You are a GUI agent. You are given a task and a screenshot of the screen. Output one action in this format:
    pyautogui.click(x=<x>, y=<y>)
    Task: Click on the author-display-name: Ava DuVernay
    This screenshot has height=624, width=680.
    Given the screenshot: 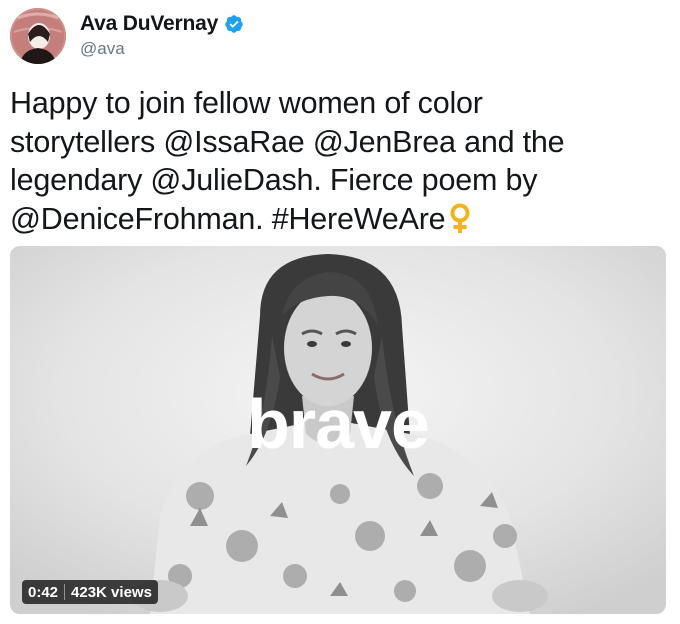 What is the action you would take?
    pyautogui.click(x=149, y=24)
    